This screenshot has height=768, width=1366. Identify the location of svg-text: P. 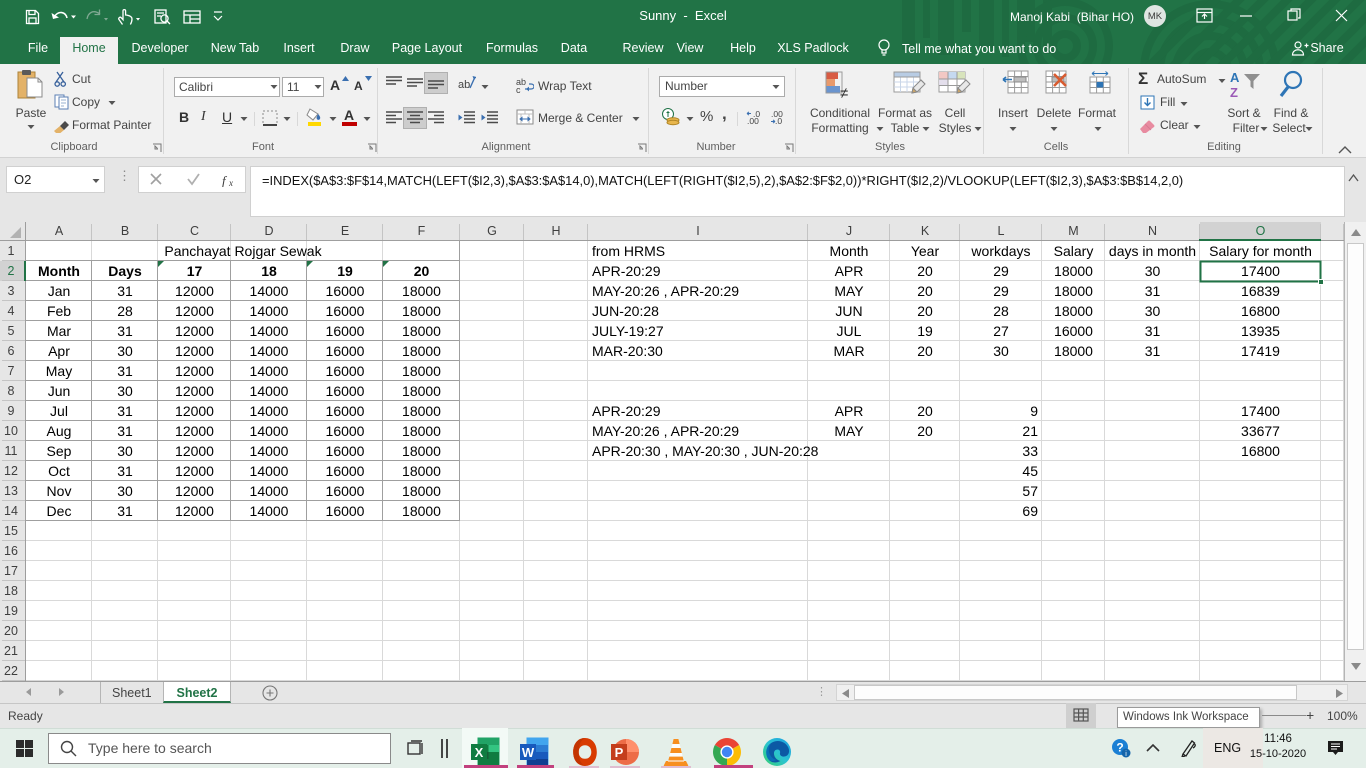
(619, 752).